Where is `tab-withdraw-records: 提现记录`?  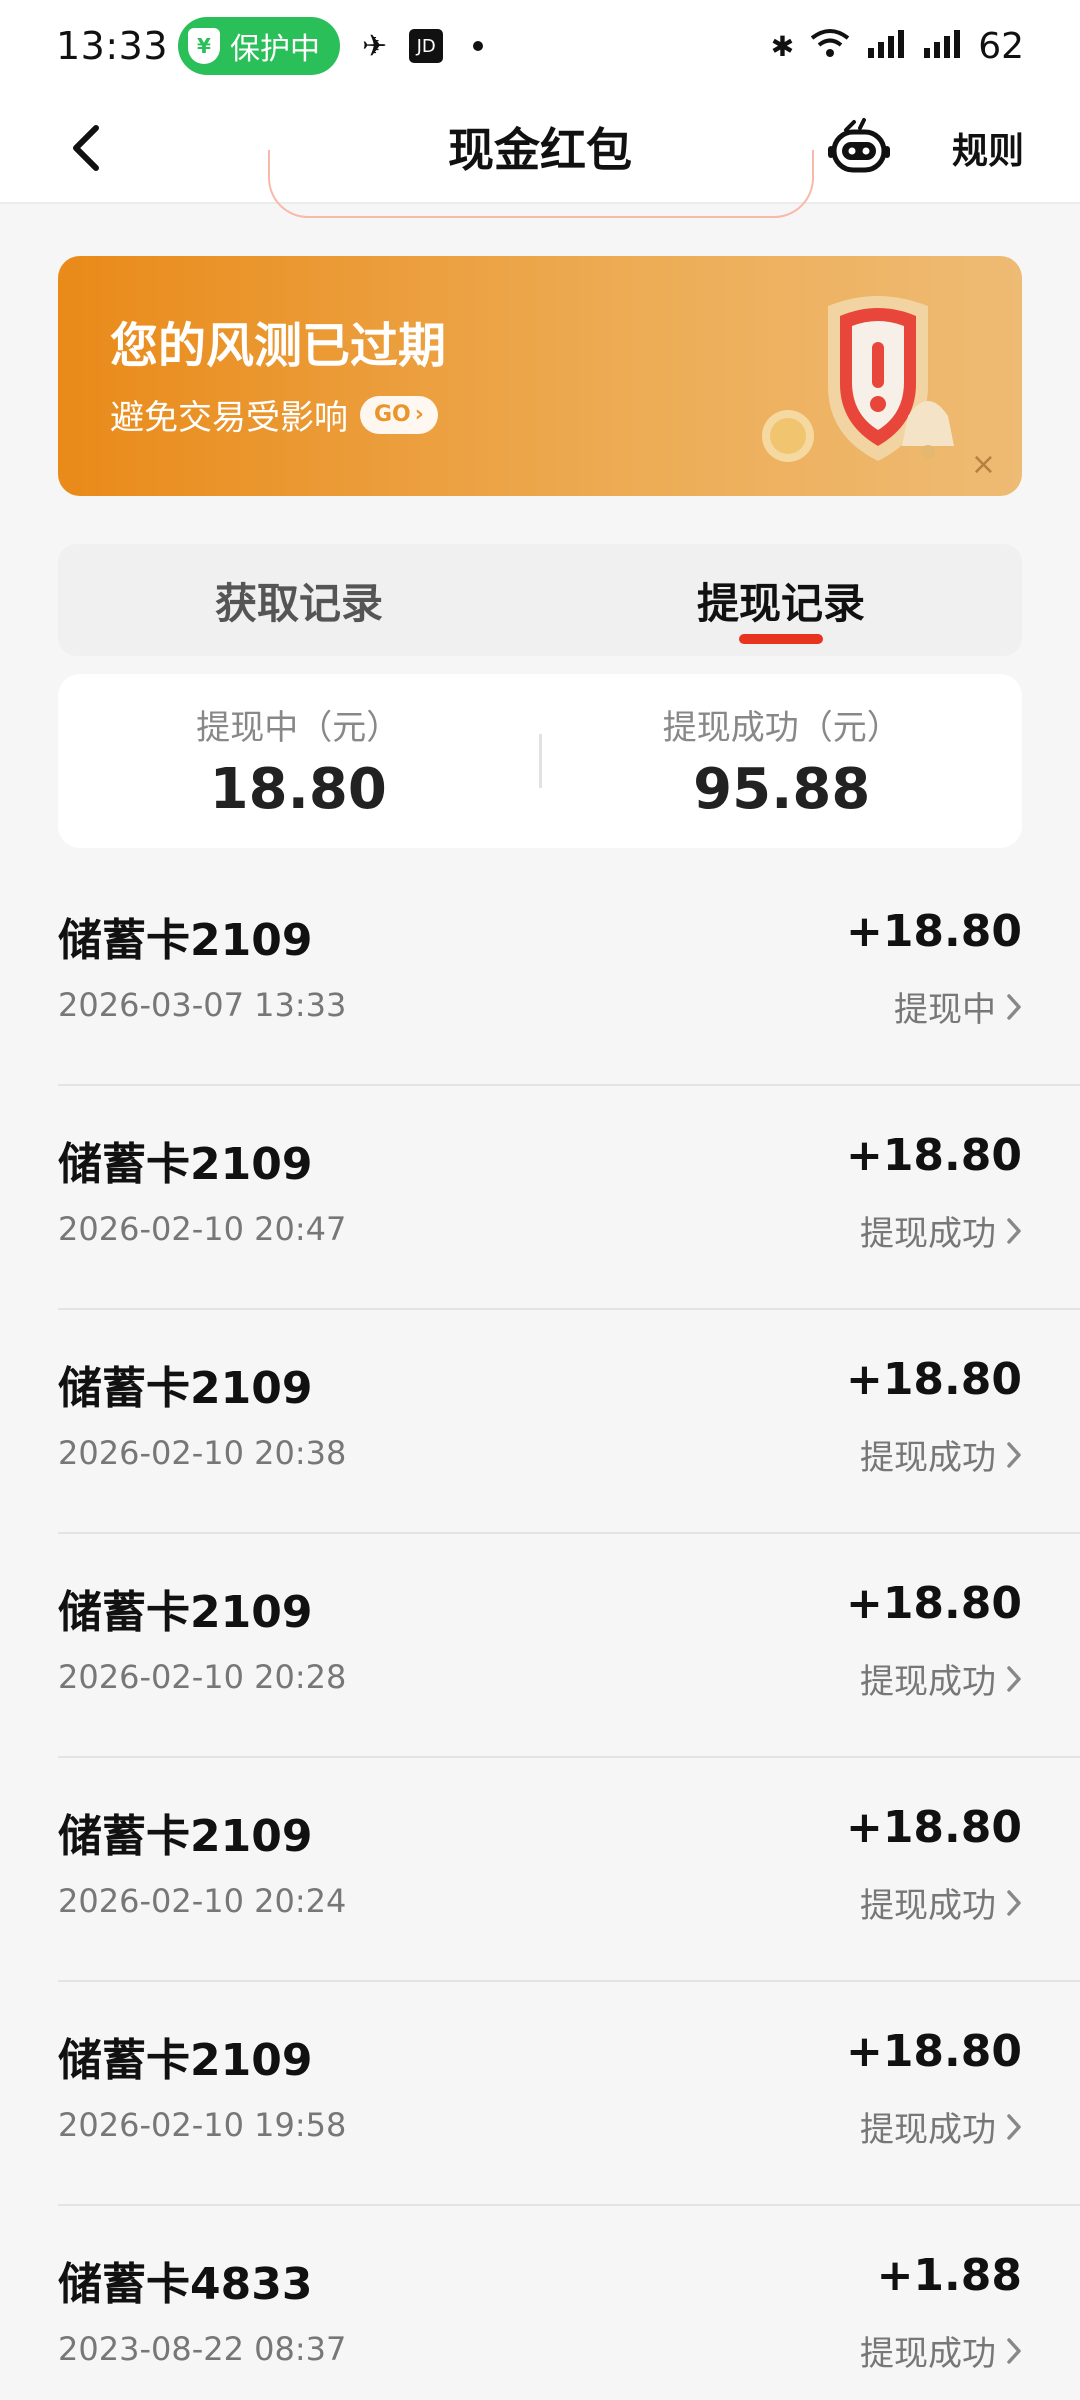 tab-withdraw-records: 提现记录 is located at coordinates (781, 600).